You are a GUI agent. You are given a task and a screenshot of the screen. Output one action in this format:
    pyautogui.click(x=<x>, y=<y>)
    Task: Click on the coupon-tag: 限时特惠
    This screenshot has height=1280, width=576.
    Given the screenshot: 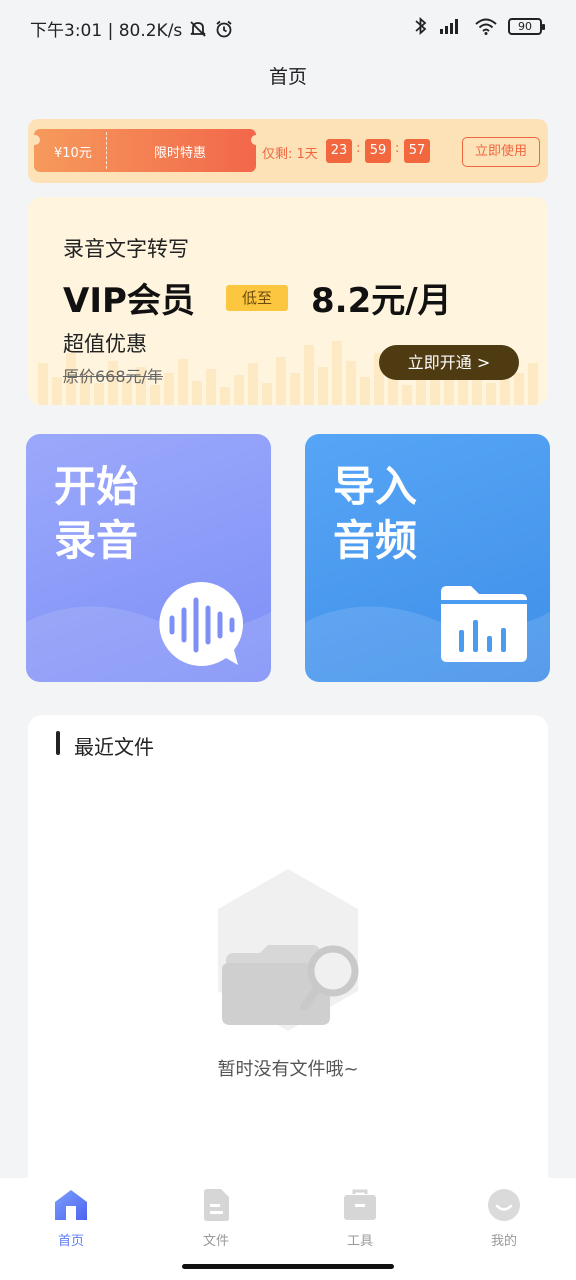 What is the action you would take?
    pyautogui.click(x=180, y=153)
    